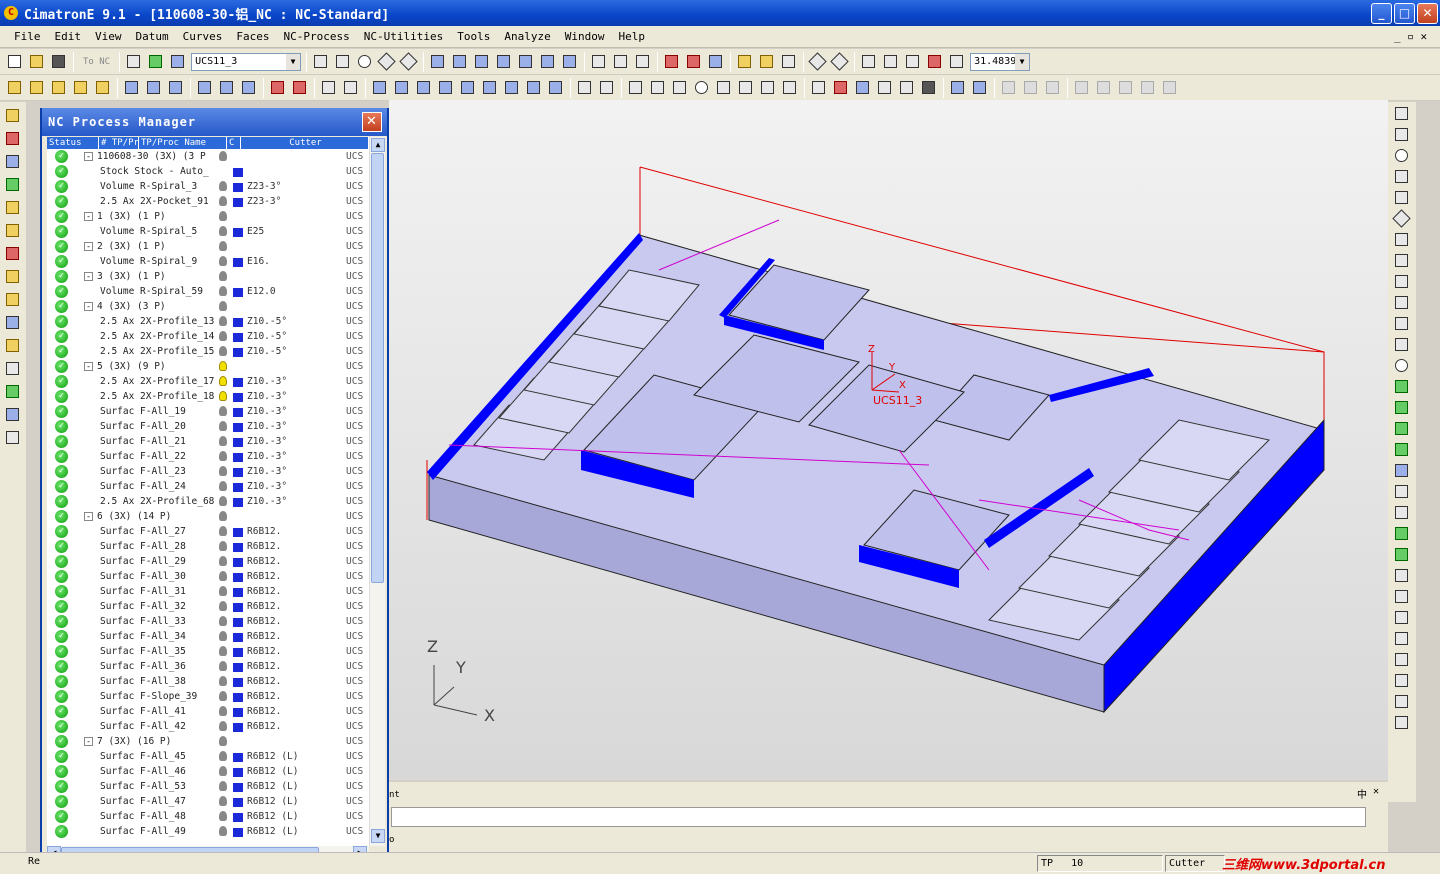 This screenshot has height=874, width=1440. What do you see at coordinates (13, 300) in the screenshot?
I see `nc-tool-9-icon` at bounding box center [13, 300].